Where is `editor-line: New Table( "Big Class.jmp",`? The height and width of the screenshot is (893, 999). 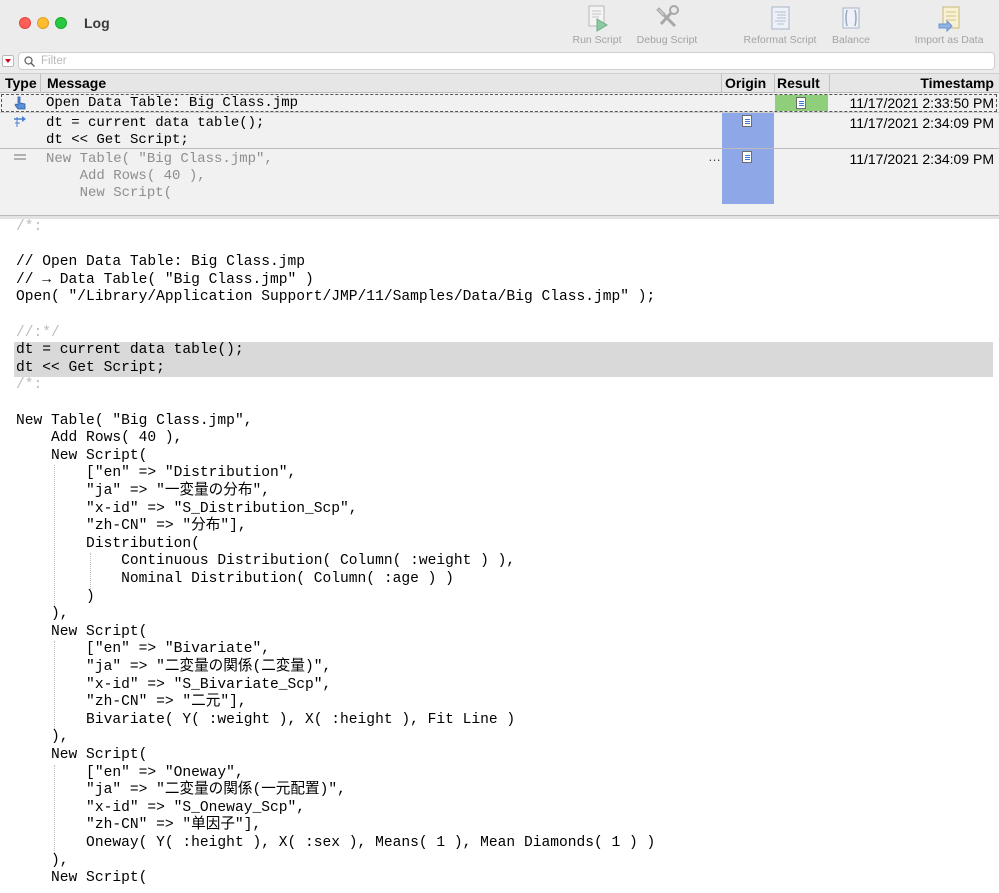 editor-line: New Table( "Big Class.jmp", is located at coordinates (134, 420).